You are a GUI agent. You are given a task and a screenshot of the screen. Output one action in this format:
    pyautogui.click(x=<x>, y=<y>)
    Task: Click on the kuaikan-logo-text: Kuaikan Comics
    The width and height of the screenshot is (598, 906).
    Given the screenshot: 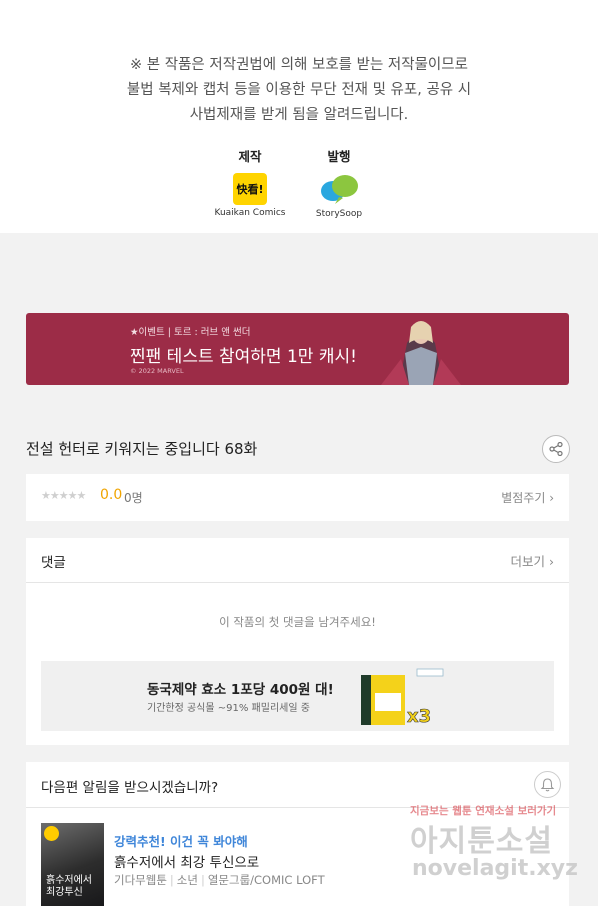 What is the action you would take?
    pyautogui.click(x=250, y=213)
    